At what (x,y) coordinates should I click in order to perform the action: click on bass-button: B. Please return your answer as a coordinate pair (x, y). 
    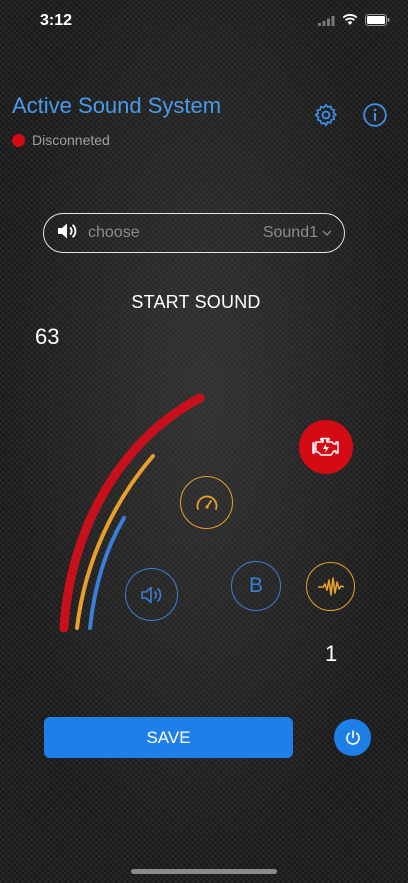
    Looking at the image, I should click on (256, 586).